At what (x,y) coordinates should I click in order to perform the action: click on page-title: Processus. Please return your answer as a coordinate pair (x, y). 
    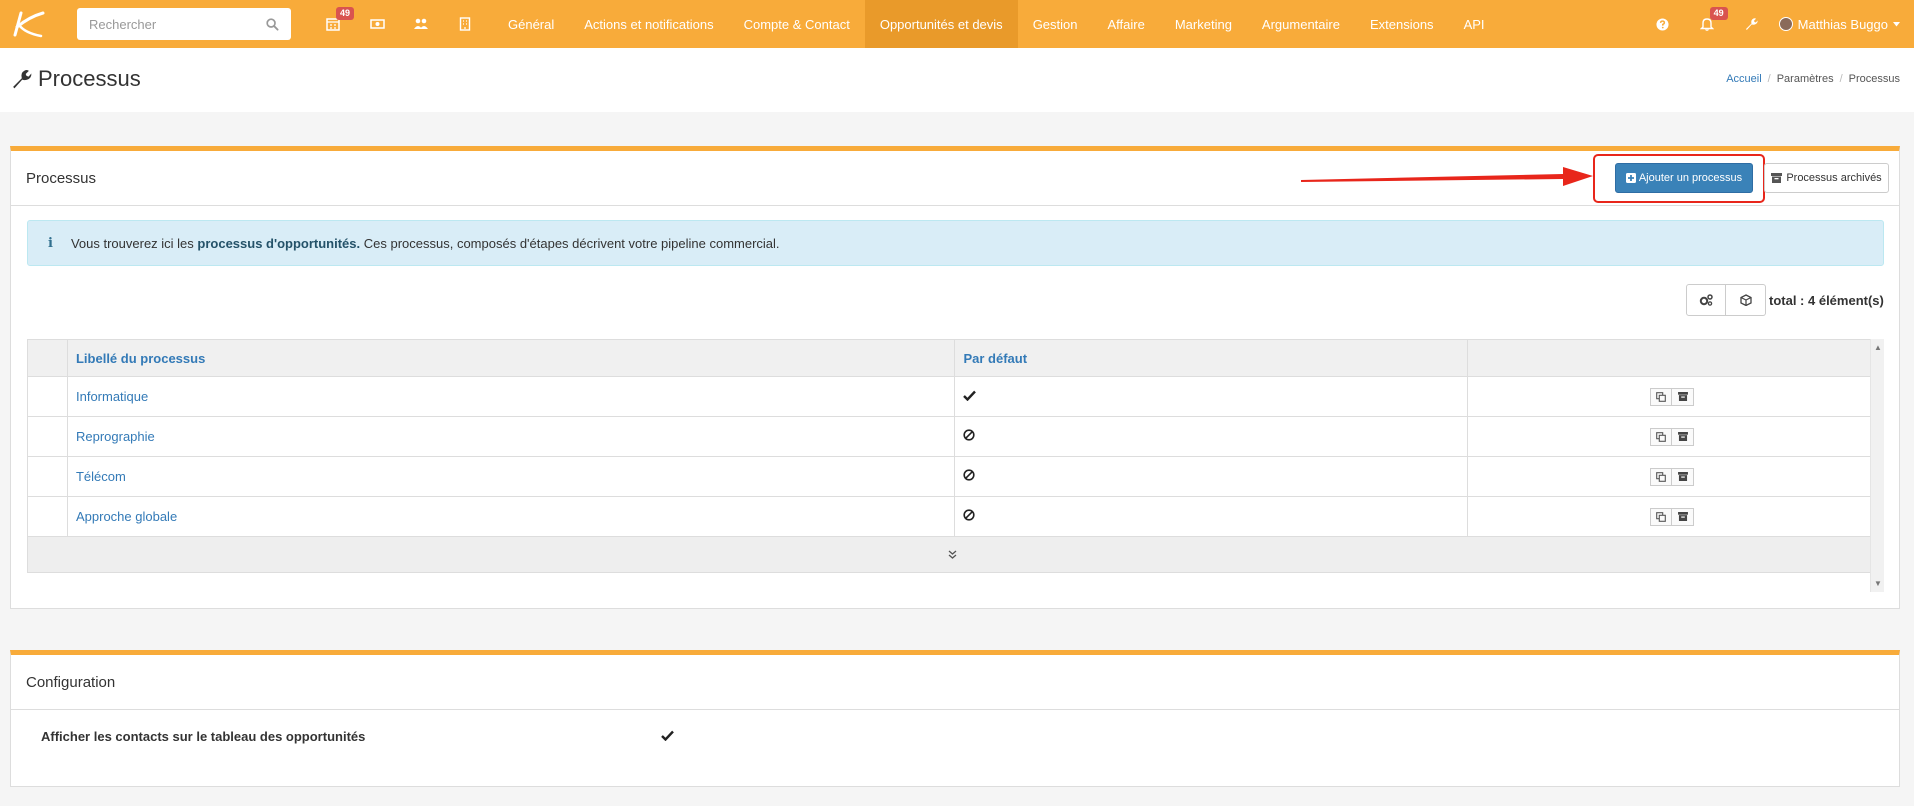
    Looking at the image, I should click on (75, 79).